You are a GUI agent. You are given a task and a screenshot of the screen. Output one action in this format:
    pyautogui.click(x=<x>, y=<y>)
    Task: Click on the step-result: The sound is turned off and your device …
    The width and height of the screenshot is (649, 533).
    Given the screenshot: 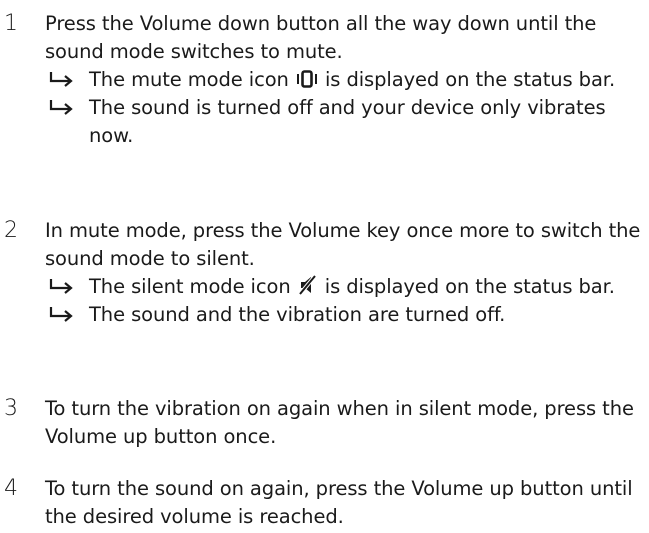 What is the action you would take?
    pyautogui.click(x=344, y=122)
    